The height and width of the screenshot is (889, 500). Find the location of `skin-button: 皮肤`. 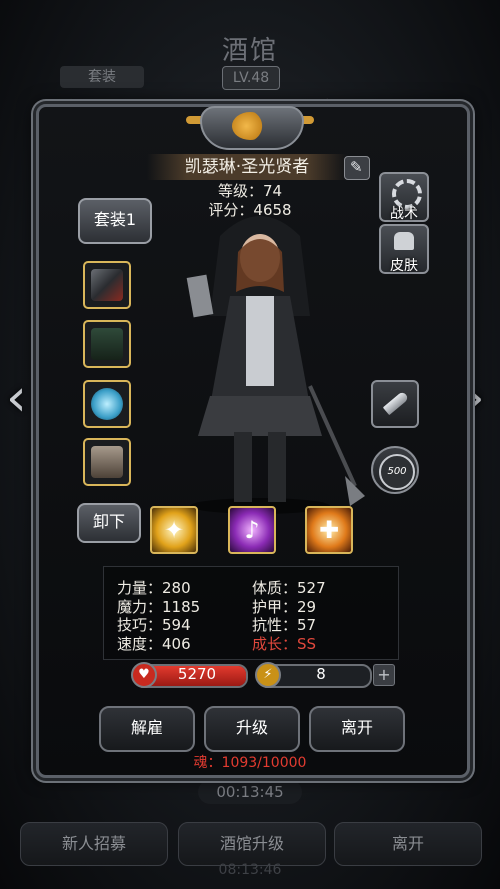

skin-button: 皮肤 is located at coordinates (404, 249).